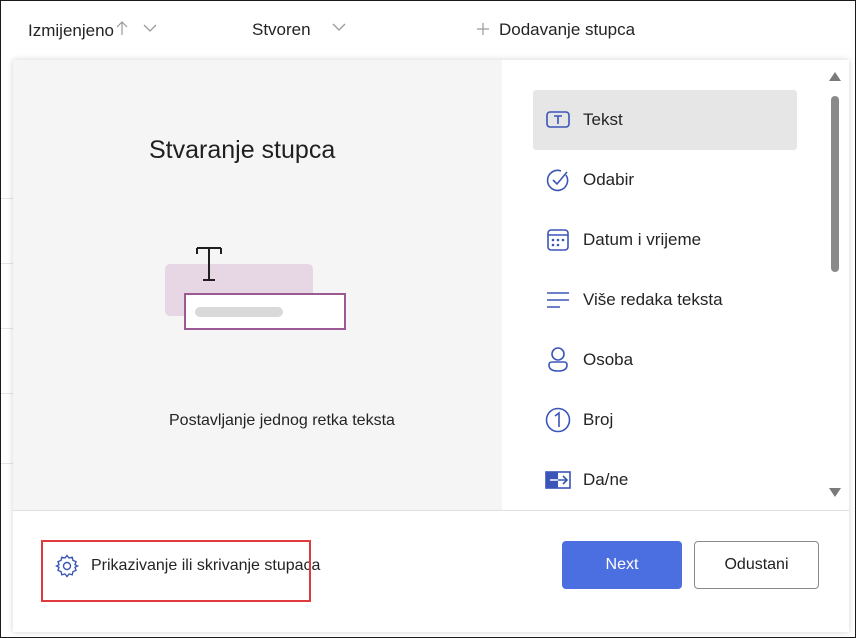 Image resolution: width=856 pixels, height=638 pixels. Describe the element at coordinates (71, 30) in the screenshot. I see `column-header-label: Izmijenjeno` at that location.